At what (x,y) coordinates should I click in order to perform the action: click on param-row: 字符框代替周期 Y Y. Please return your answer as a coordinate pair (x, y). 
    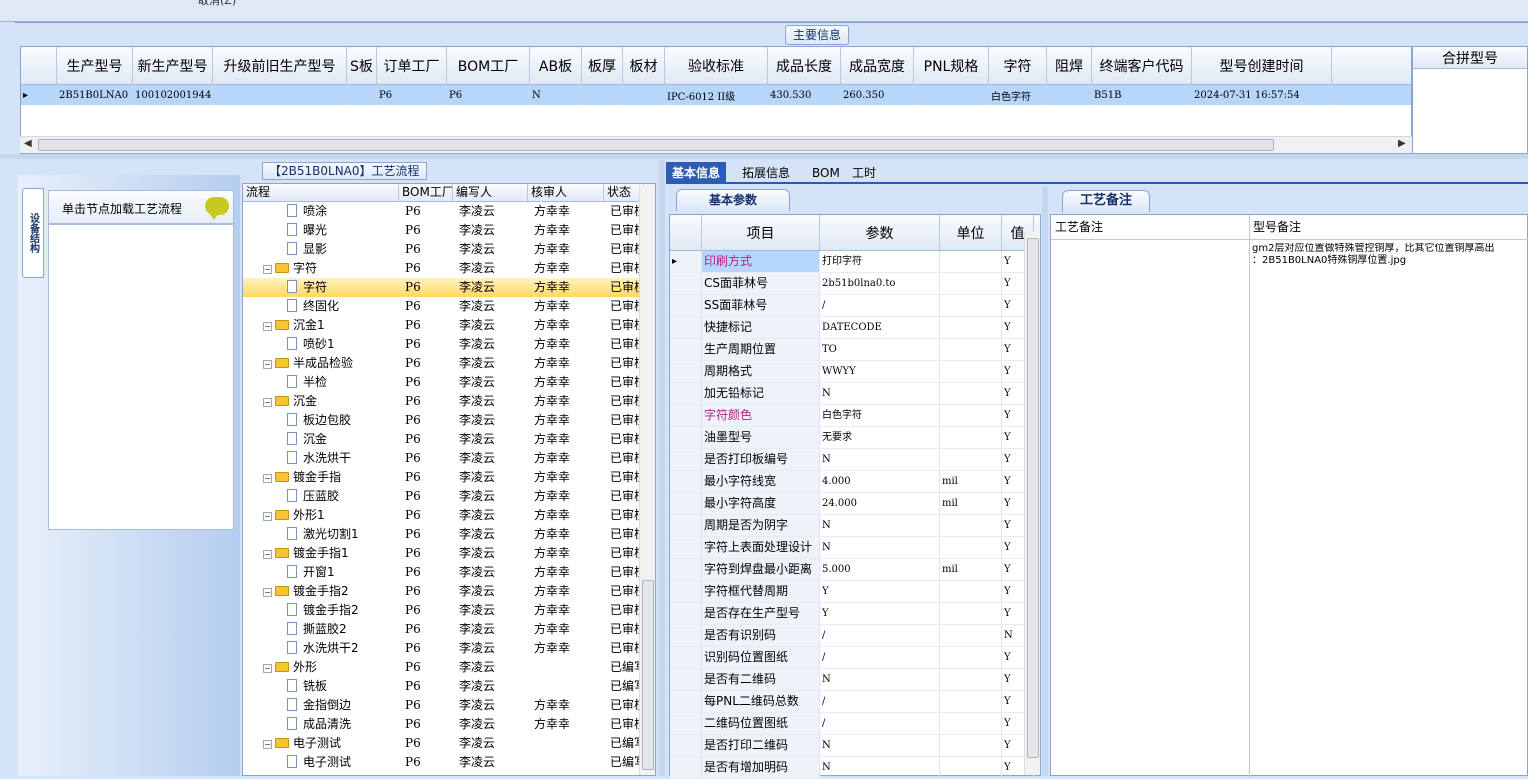
    Looking at the image, I should click on (855, 592).